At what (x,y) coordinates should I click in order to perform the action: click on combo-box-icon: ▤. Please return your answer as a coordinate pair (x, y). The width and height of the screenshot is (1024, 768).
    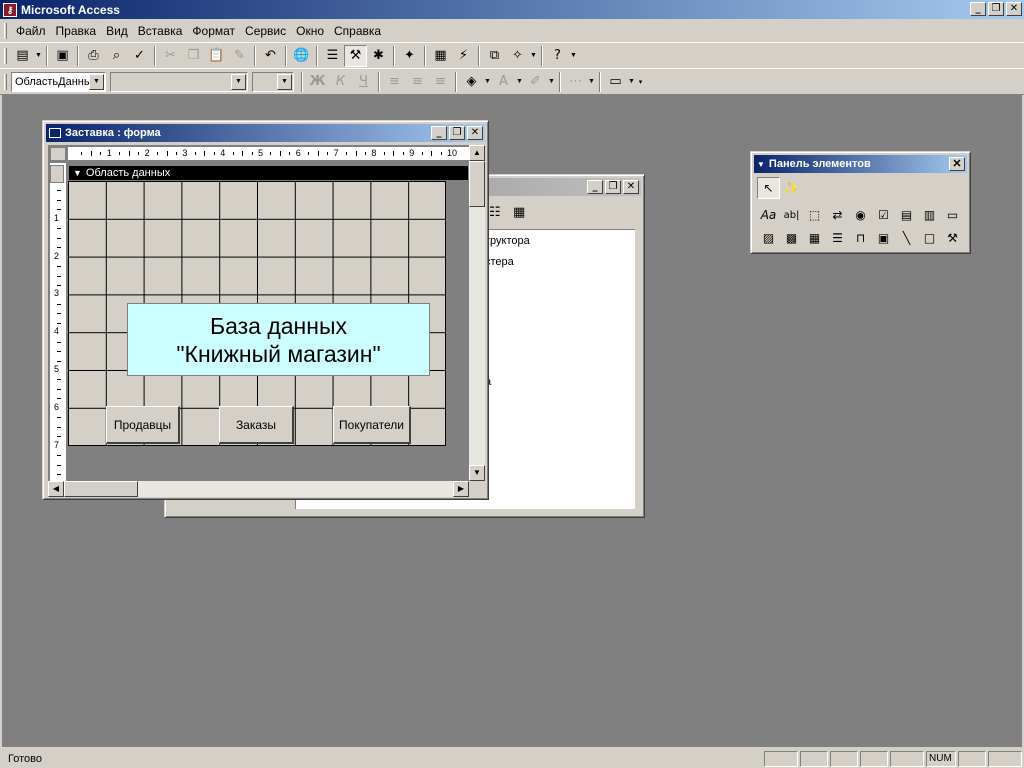
    Looking at the image, I should click on (906, 215).